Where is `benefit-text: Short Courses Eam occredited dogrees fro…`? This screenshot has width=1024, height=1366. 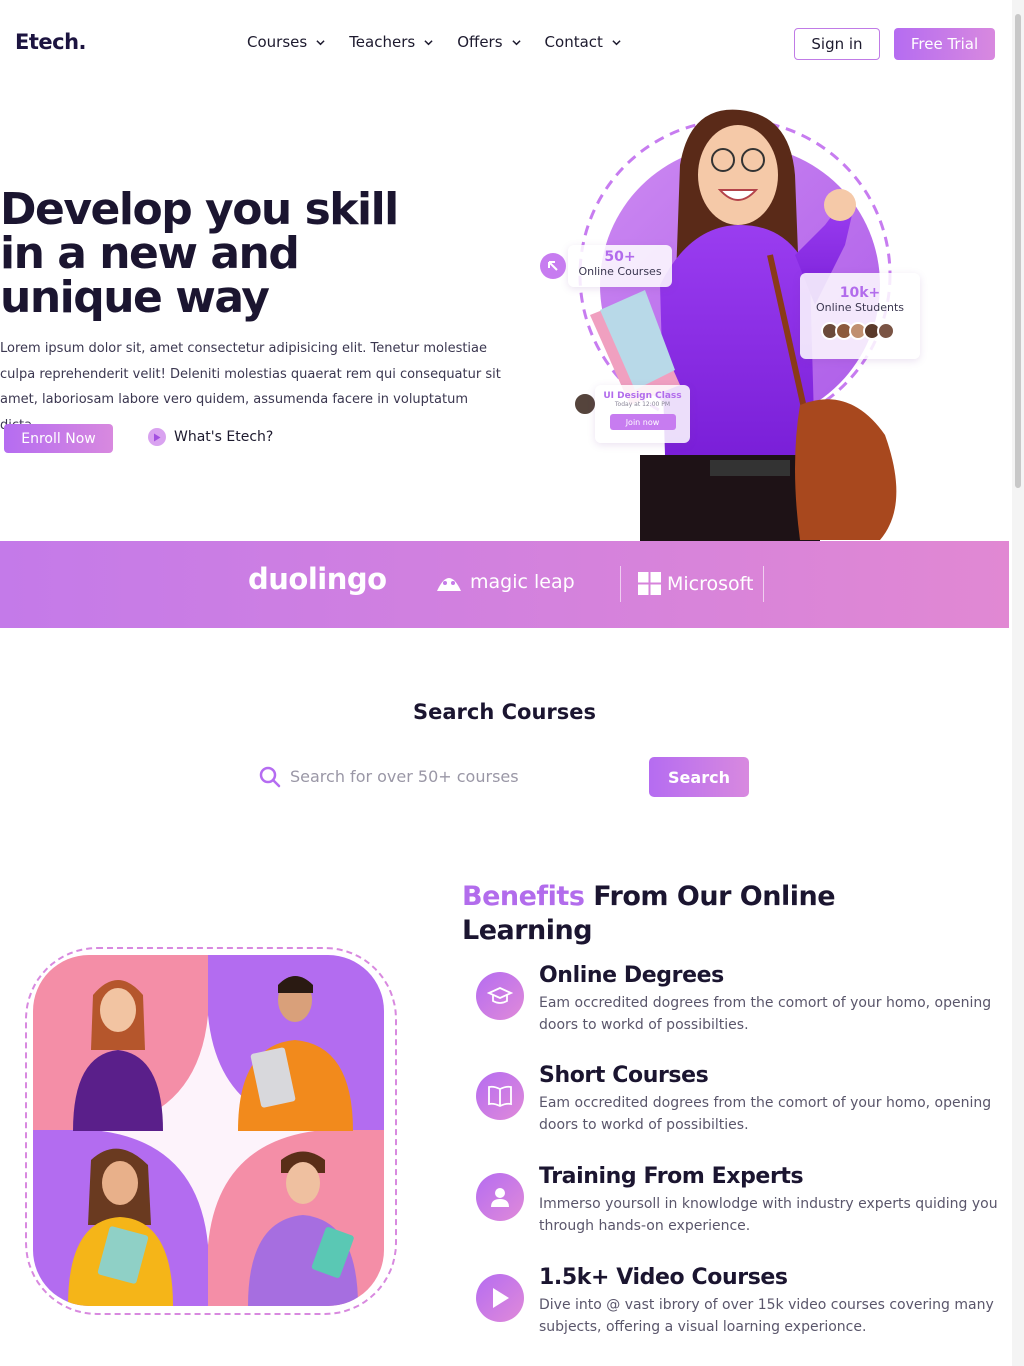
benefit-text: Short Courses Eam occredited dogrees fro… is located at coordinates (769, 1099).